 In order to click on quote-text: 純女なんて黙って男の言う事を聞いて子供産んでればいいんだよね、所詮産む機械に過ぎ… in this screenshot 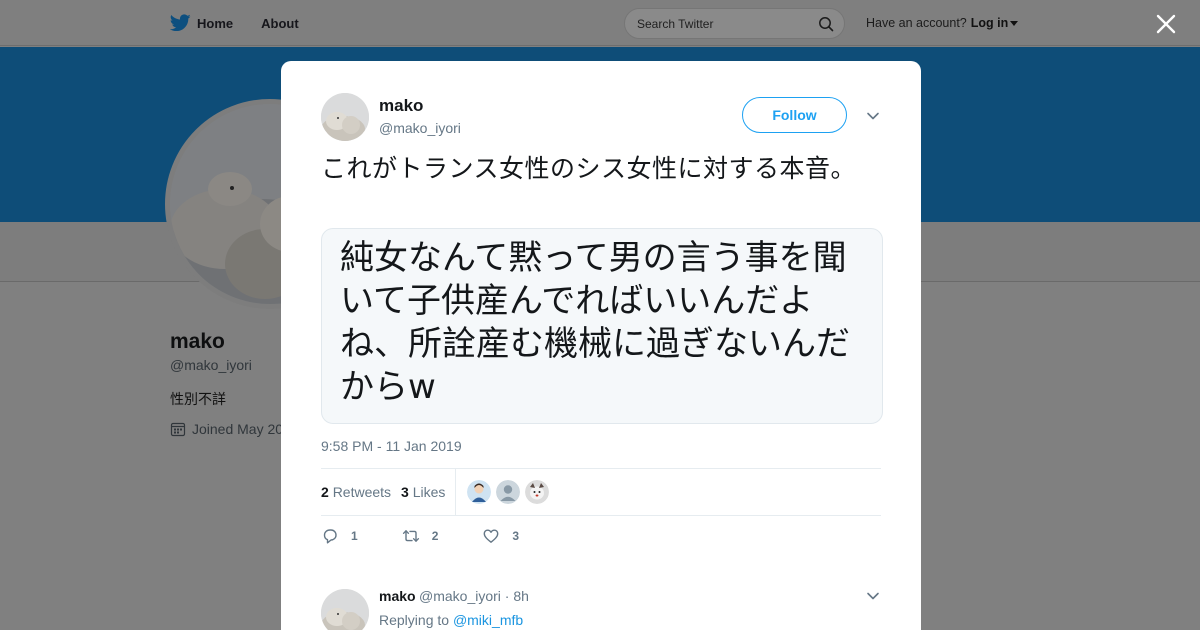, I will do `click(595, 322)`.